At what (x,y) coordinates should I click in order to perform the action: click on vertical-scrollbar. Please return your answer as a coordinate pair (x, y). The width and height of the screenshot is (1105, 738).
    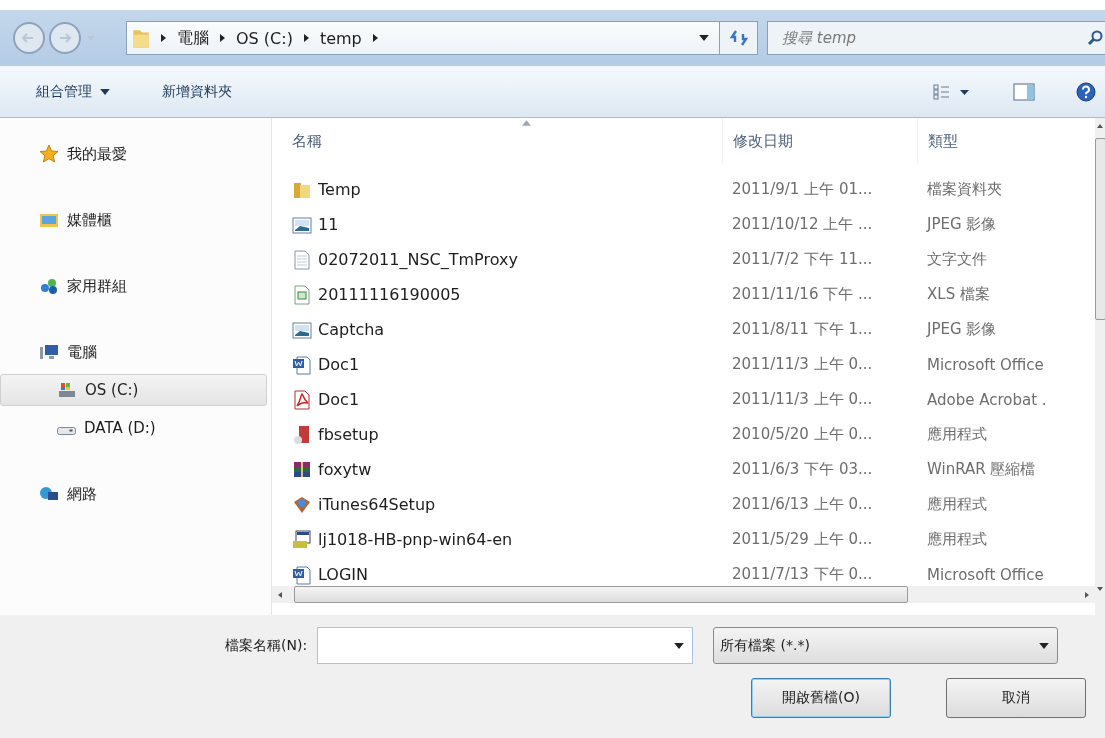
    Looking at the image, I should click on (1100, 366).